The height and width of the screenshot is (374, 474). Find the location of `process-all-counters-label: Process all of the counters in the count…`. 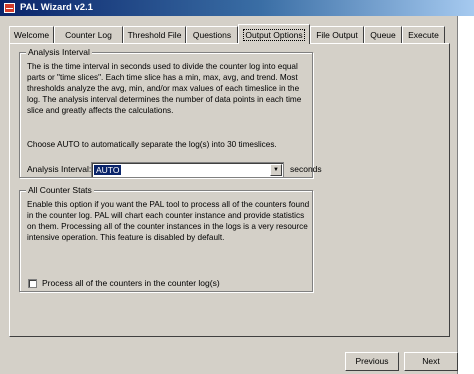

process-all-counters-label: Process all of the counters in the count… is located at coordinates (131, 283).